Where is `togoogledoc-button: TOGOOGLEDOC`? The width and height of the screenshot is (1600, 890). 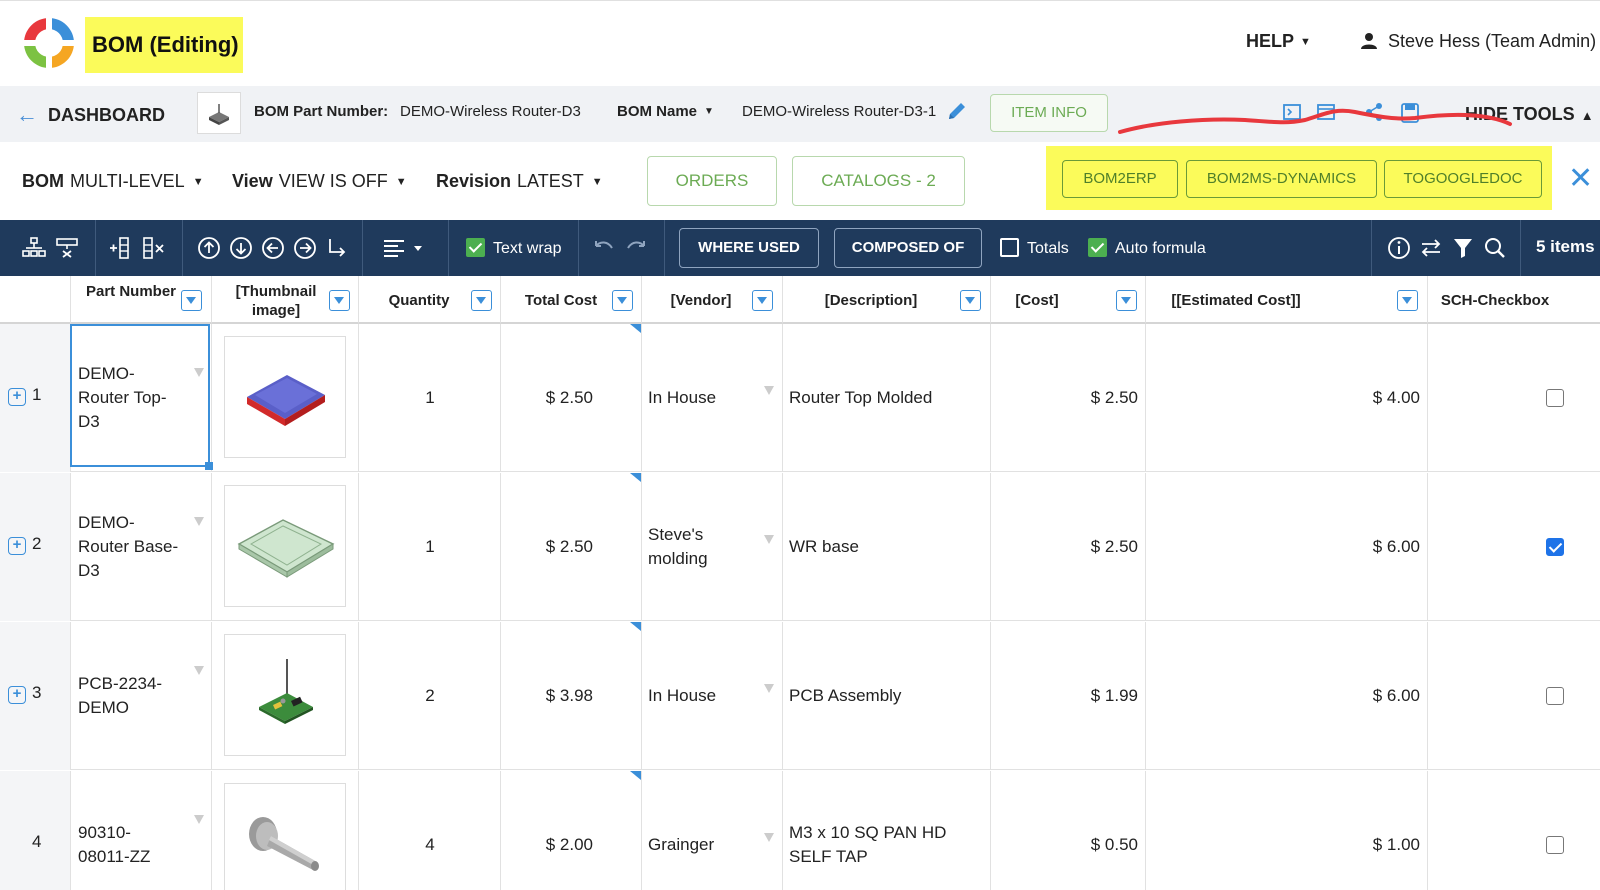
togoogledoc-button: TOGOOGLEDOC is located at coordinates (1463, 179).